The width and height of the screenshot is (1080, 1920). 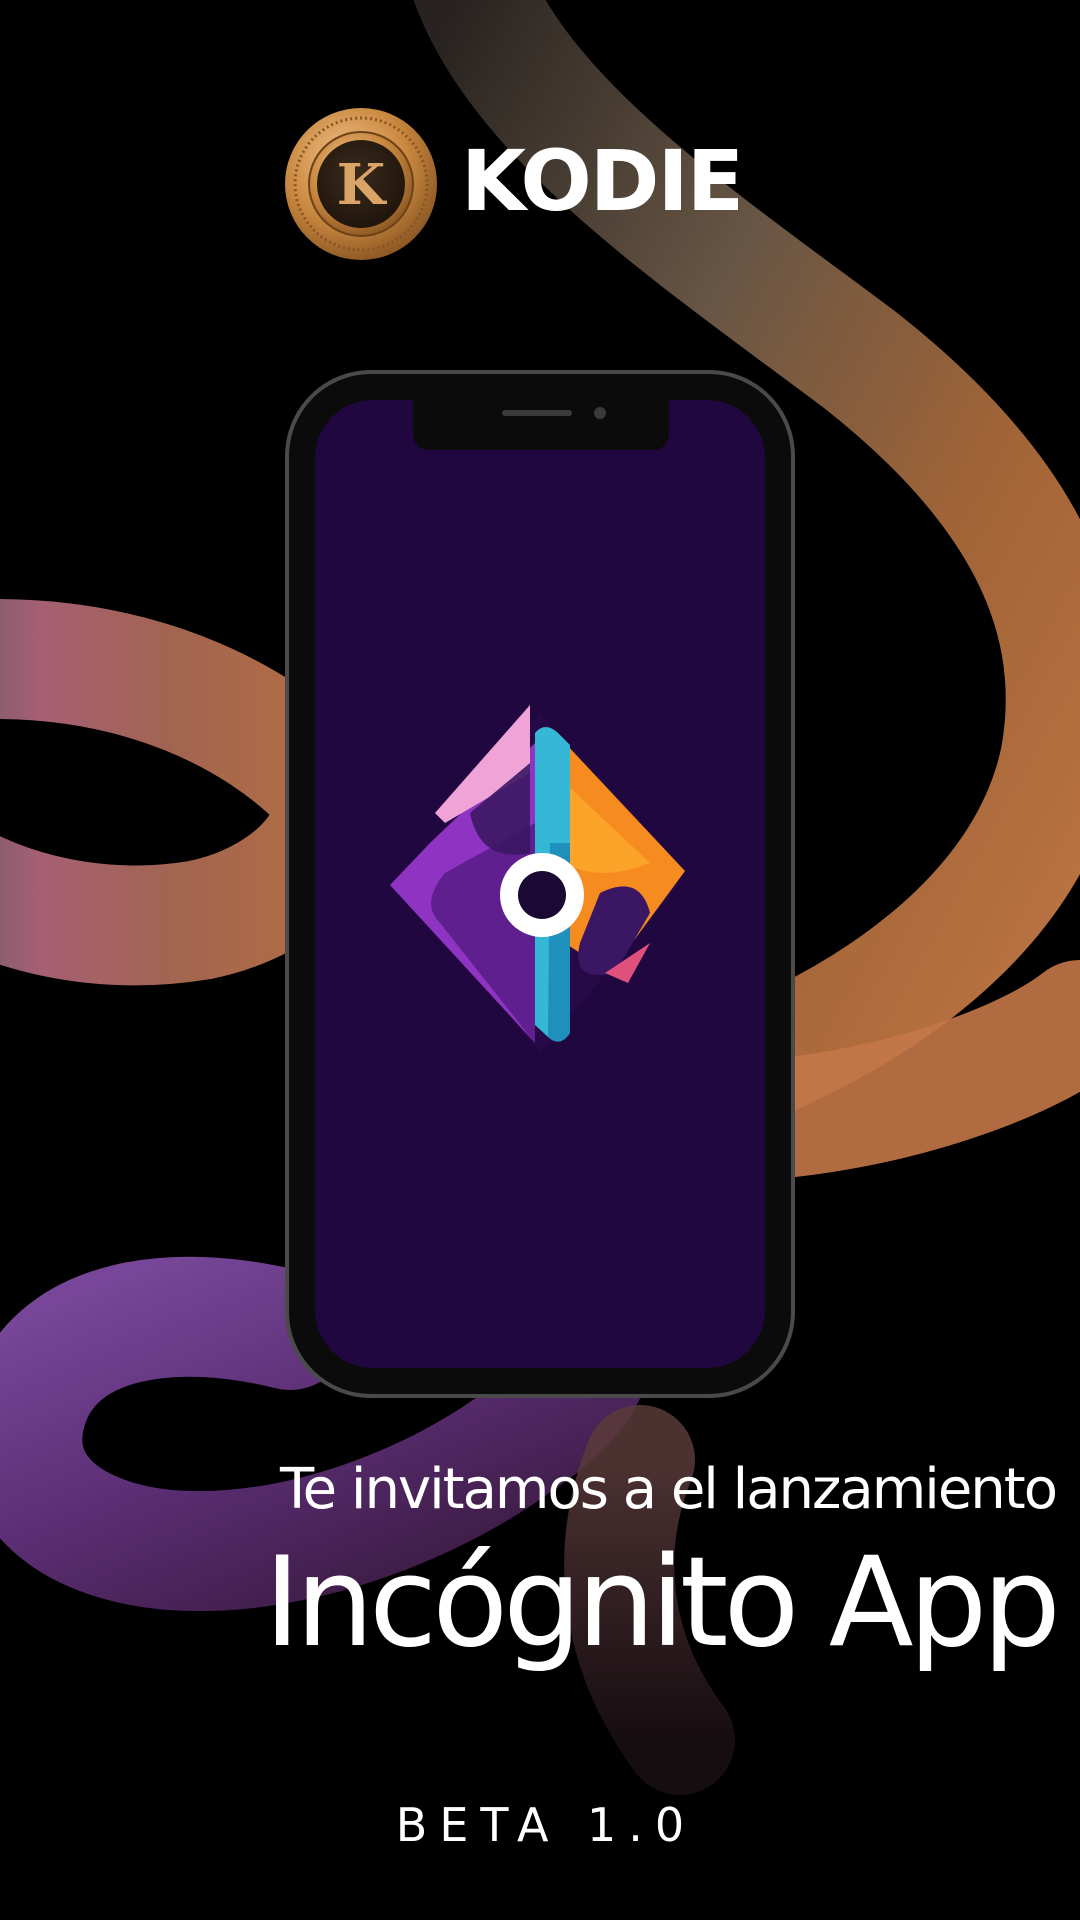 I want to click on ribbon-middle, so click(x=196, y=792).